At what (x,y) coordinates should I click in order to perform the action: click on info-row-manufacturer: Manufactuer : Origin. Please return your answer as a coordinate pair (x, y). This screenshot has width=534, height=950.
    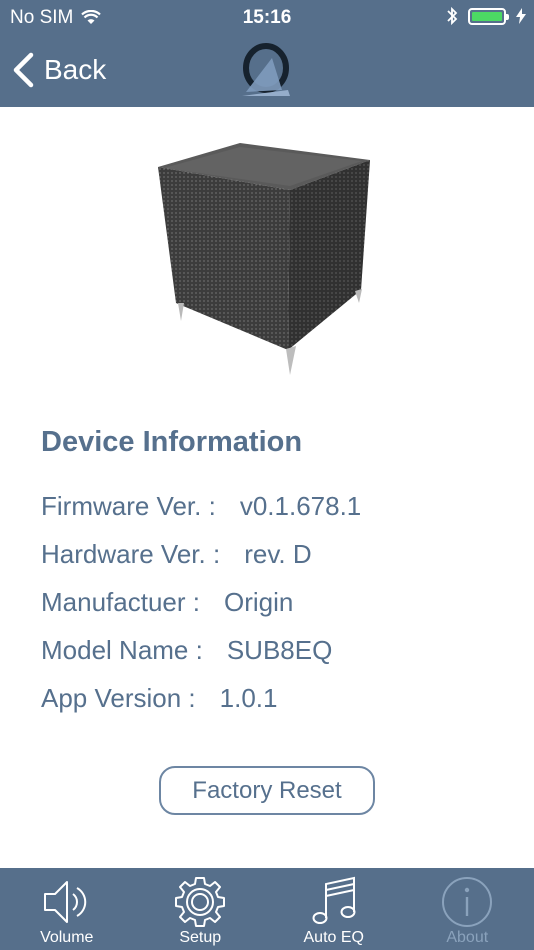
    Looking at the image, I should click on (201, 602).